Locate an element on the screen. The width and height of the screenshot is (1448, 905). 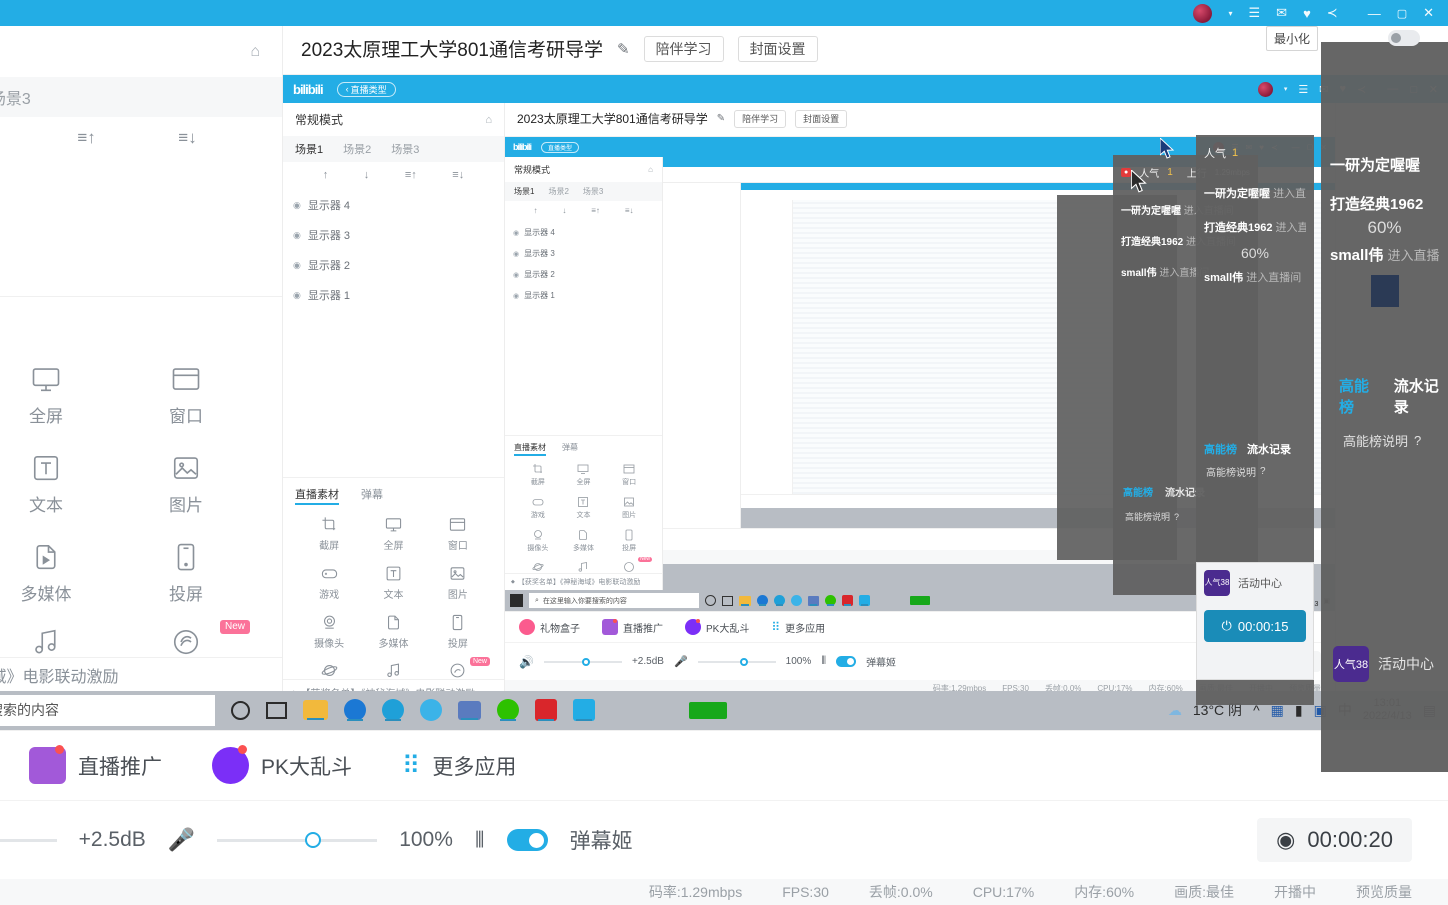
rank-help-row: 高能榜说明 ? is located at coordinates (1382, 440).